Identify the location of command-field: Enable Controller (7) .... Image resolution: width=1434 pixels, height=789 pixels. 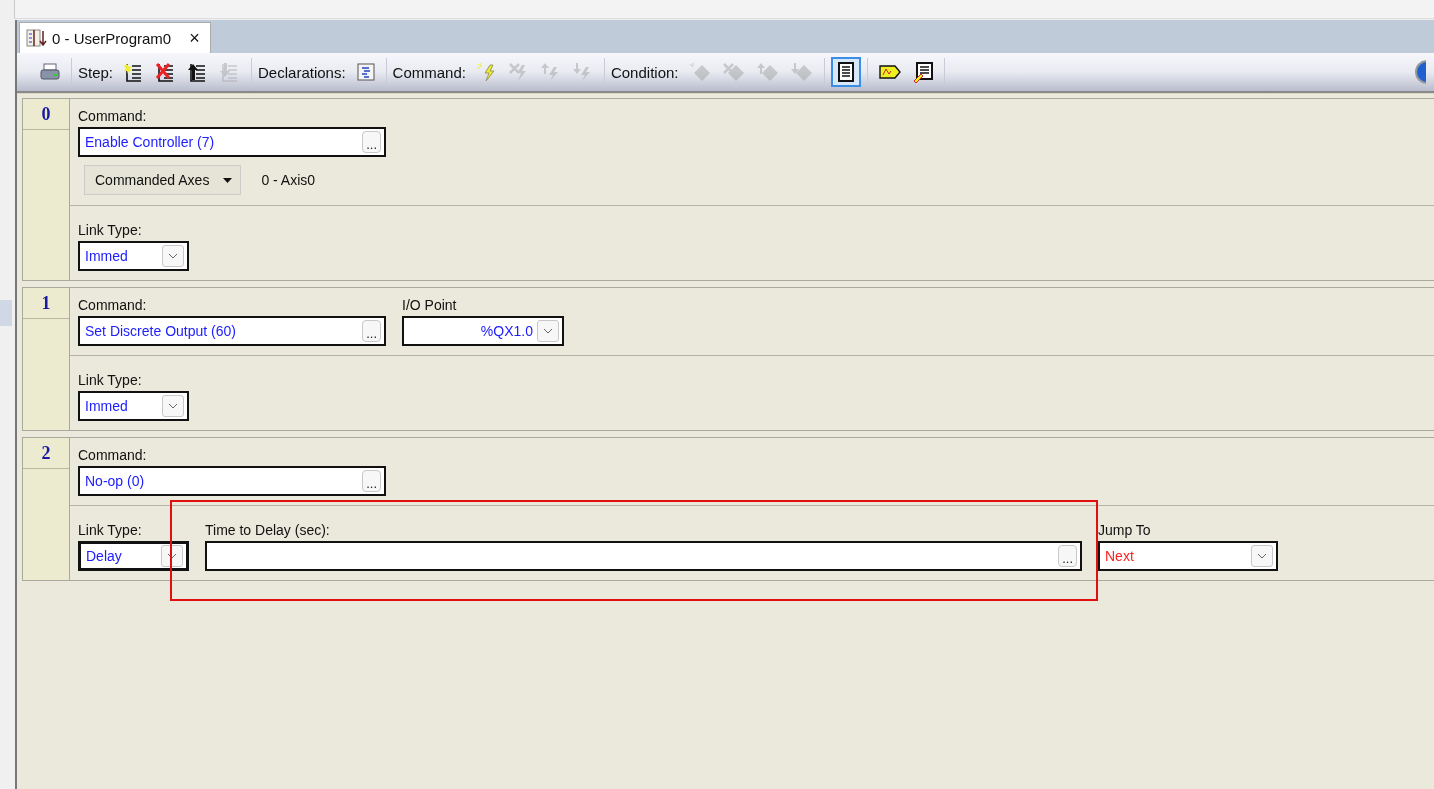
(232, 142).